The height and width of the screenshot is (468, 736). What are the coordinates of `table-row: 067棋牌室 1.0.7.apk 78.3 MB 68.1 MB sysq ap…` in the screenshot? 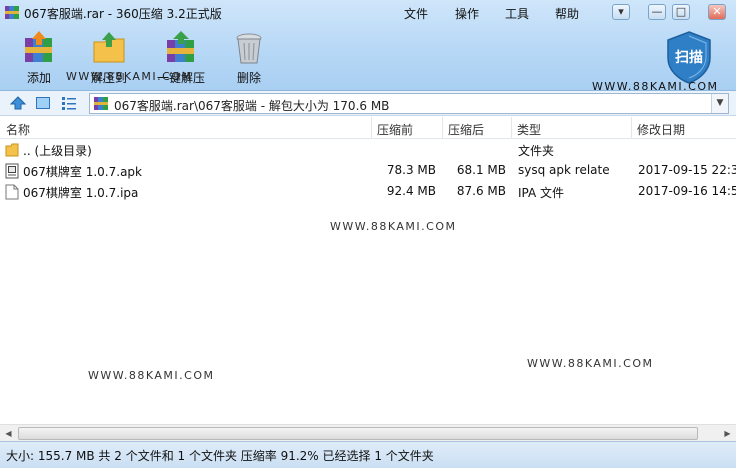 It's located at (368, 170).